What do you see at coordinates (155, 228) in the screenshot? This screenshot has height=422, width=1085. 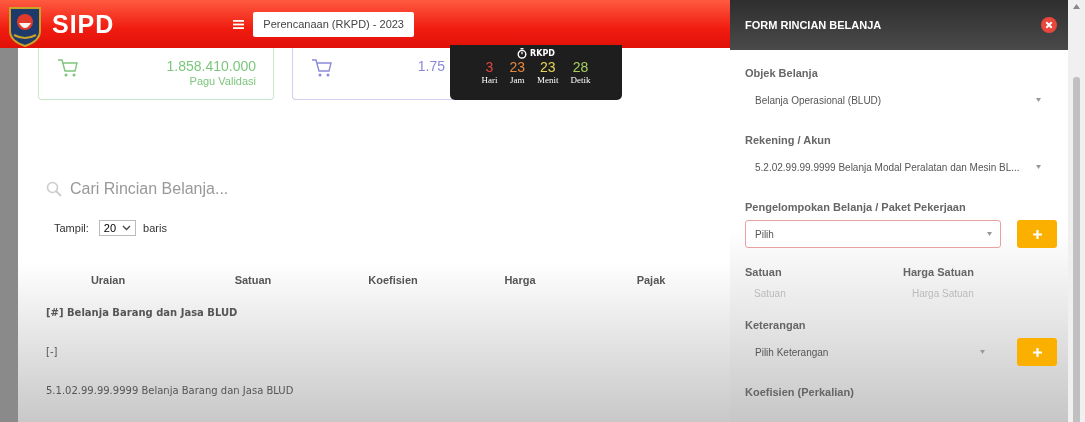 I see `rows-label: baris` at bounding box center [155, 228].